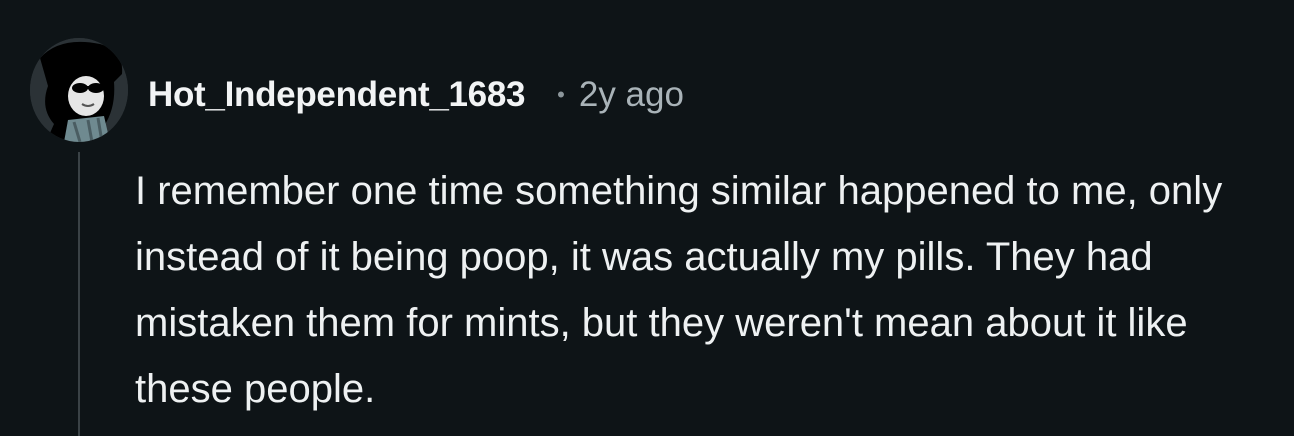 This screenshot has width=1294, height=436. Describe the element at coordinates (631, 94) in the screenshot. I see `timestamp: 2y ago` at that location.